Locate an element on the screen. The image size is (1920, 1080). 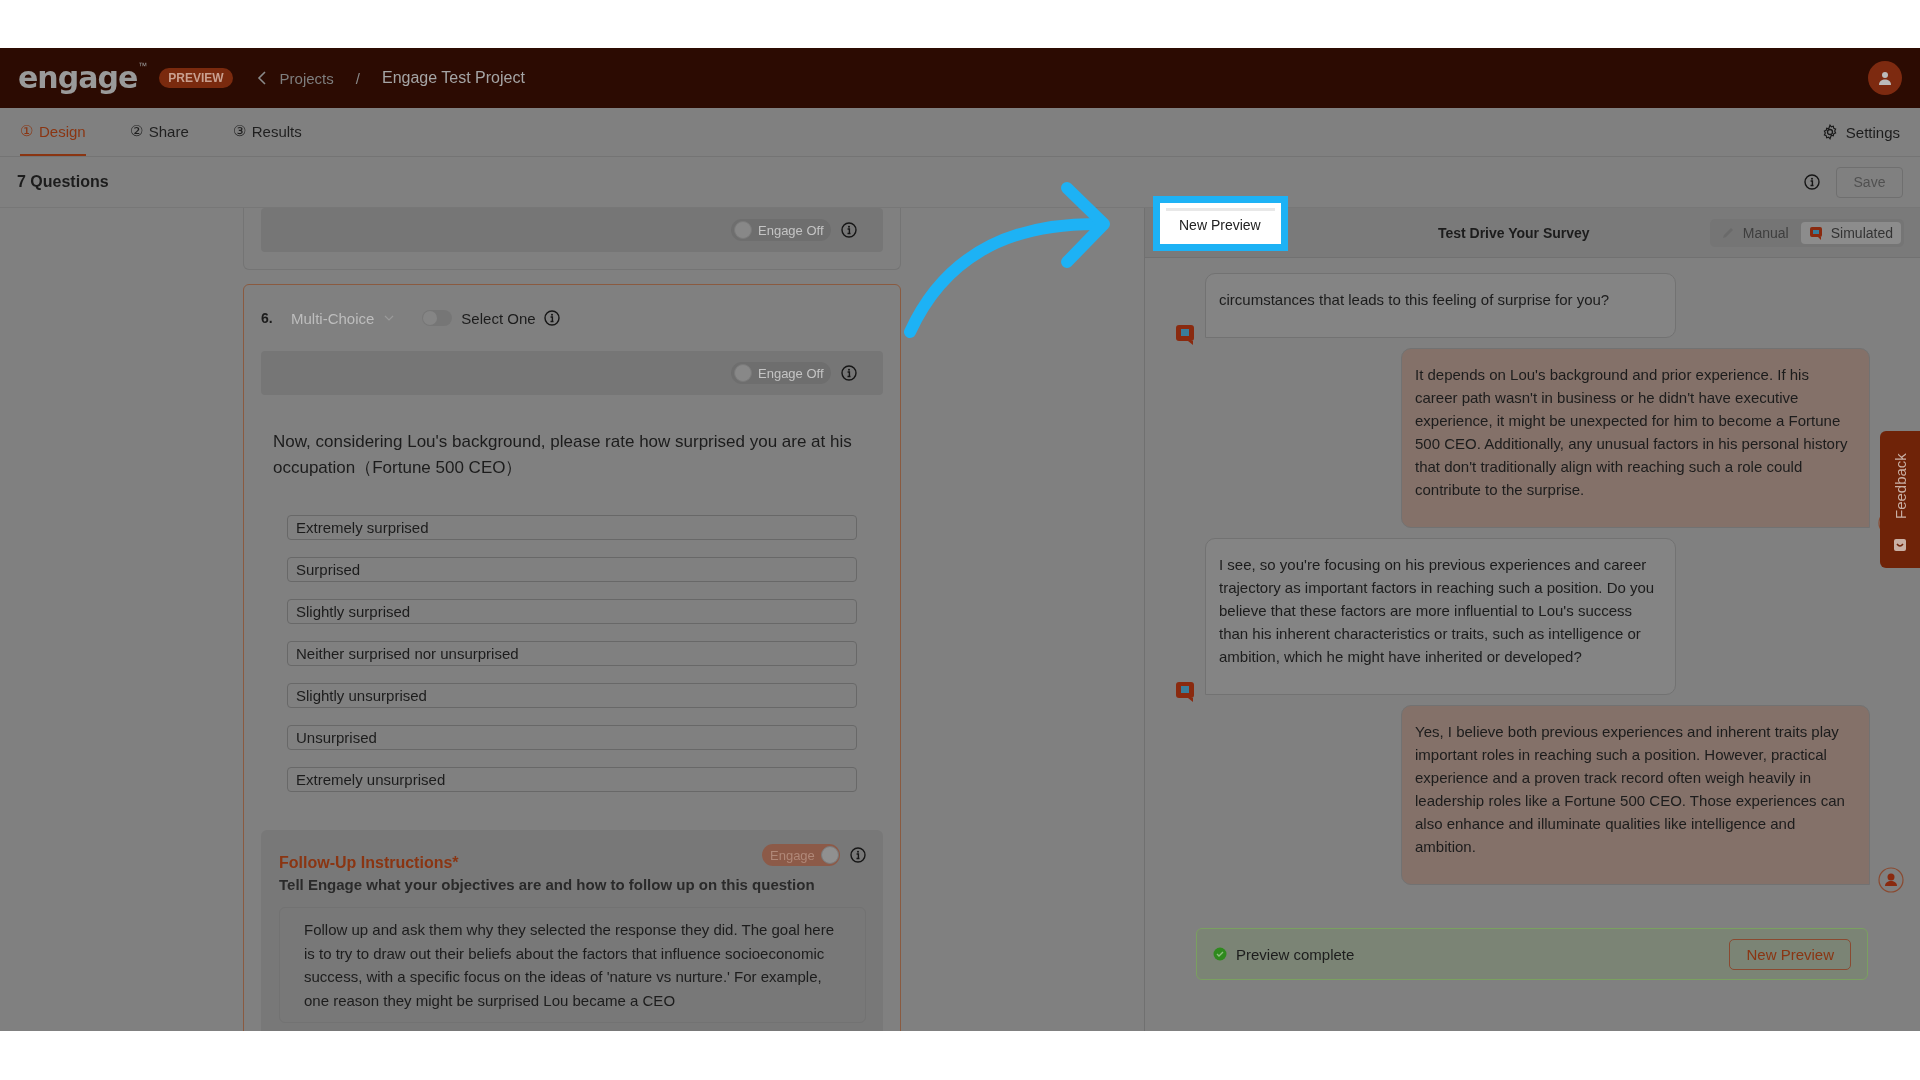
question-count: 7 Questions is located at coordinates (63, 182).